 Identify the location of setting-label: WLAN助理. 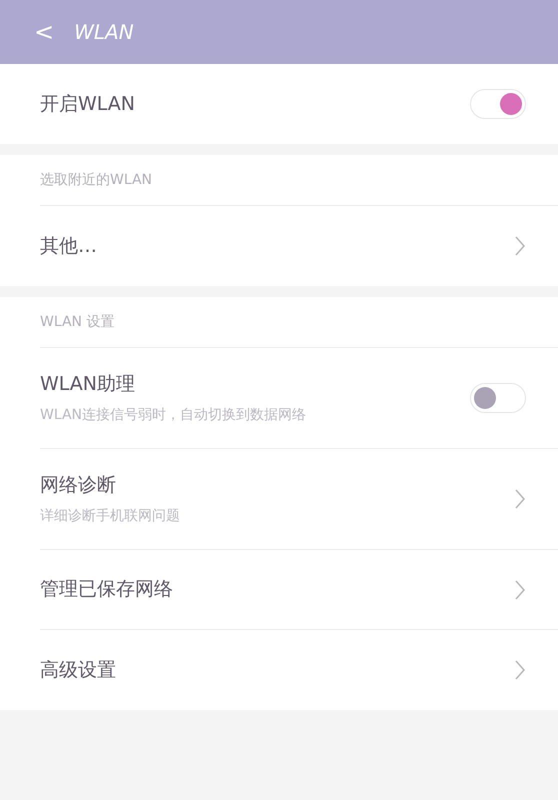
(88, 385).